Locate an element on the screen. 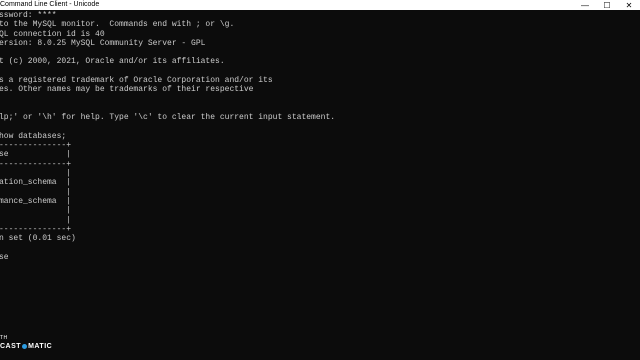 The height and width of the screenshot is (360, 640). window-title: Command Line Client - Unicode is located at coordinates (50, 4).